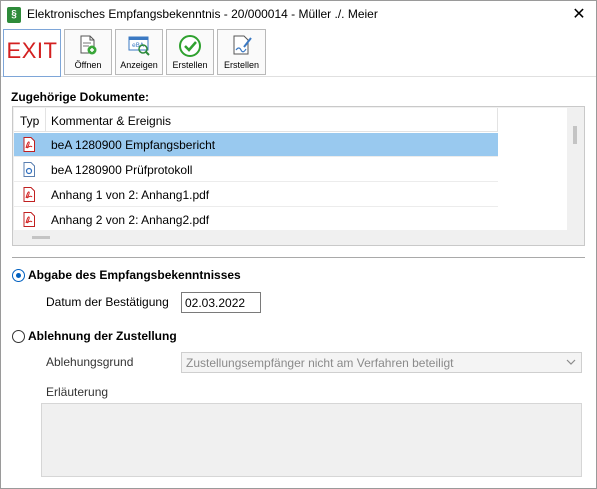 The height and width of the screenshot is (489, 597). Describe the element at coordinates (256, 120) in the screenshot. I see `list-header: Typ Kommentar & Ereignis` at that location.